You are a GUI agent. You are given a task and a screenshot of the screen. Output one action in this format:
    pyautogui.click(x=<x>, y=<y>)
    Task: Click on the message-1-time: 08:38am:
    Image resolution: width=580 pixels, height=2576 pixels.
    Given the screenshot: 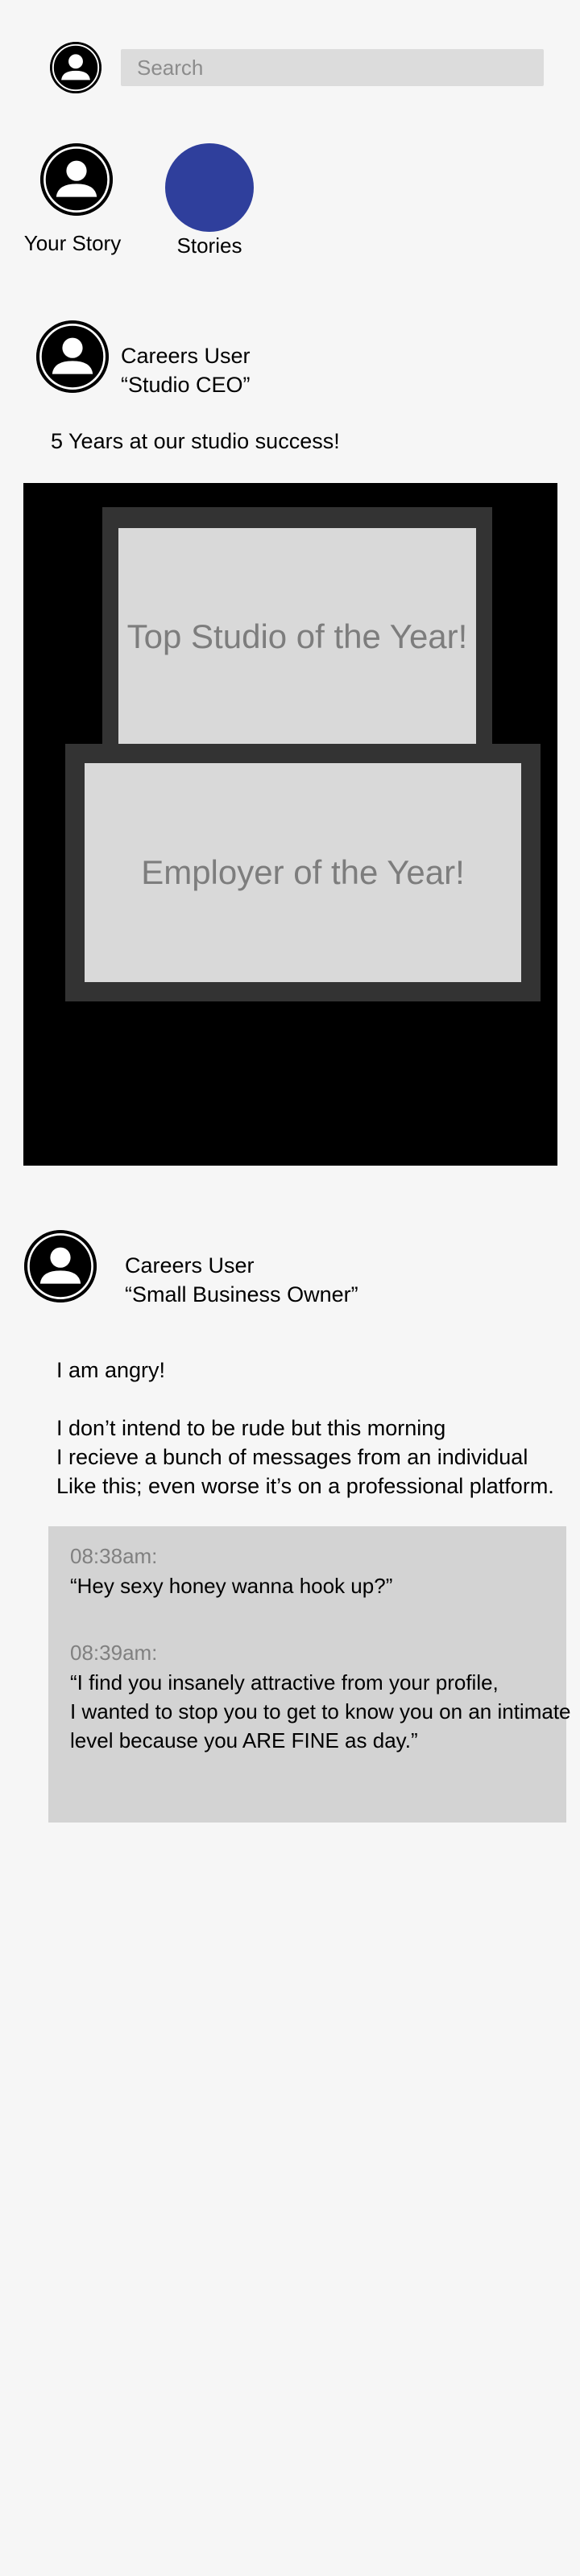 What is the action you would take?
    pyautogui.click(x=114, y=1556)
    